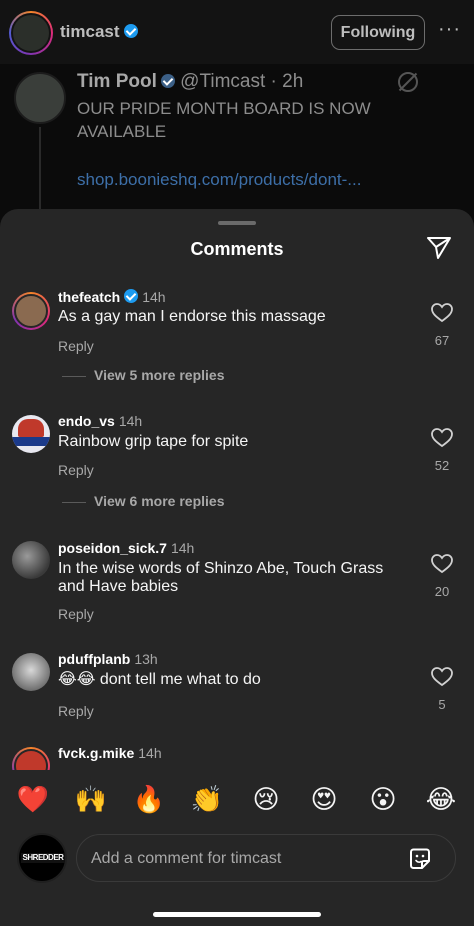 The height and width of the screenshot is (926, 474). Describe the element at coordinates (324, 799) in the screenshot. I see `emoji-heart-eyes: 😍` at that location.